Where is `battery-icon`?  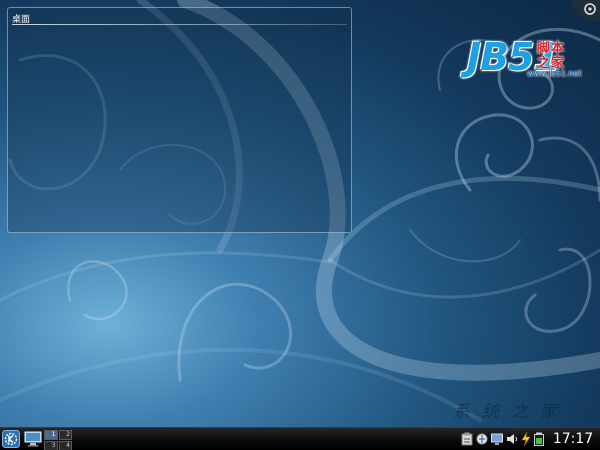
battery-icon is located at coordinates (539, 439).